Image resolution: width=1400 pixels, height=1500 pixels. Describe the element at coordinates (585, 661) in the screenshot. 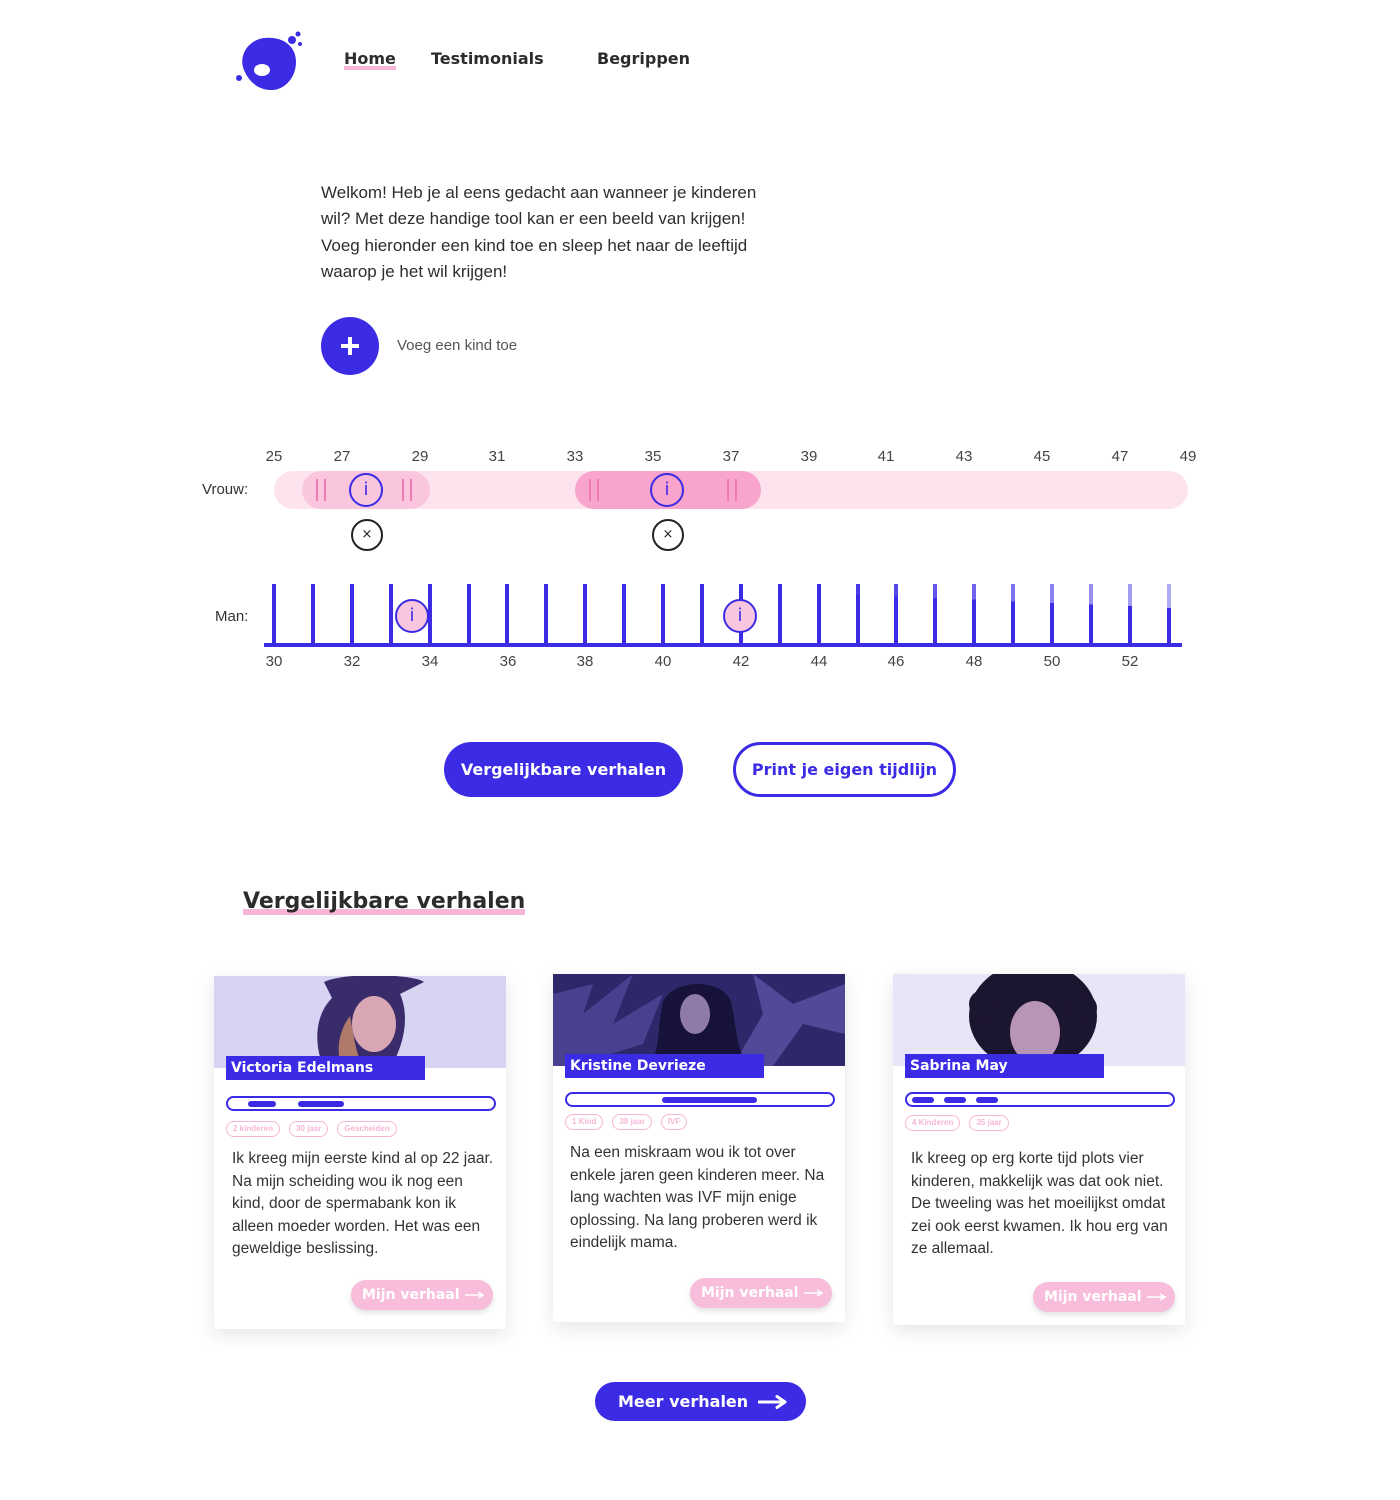

I see `man-tick-label: 38` at that location.